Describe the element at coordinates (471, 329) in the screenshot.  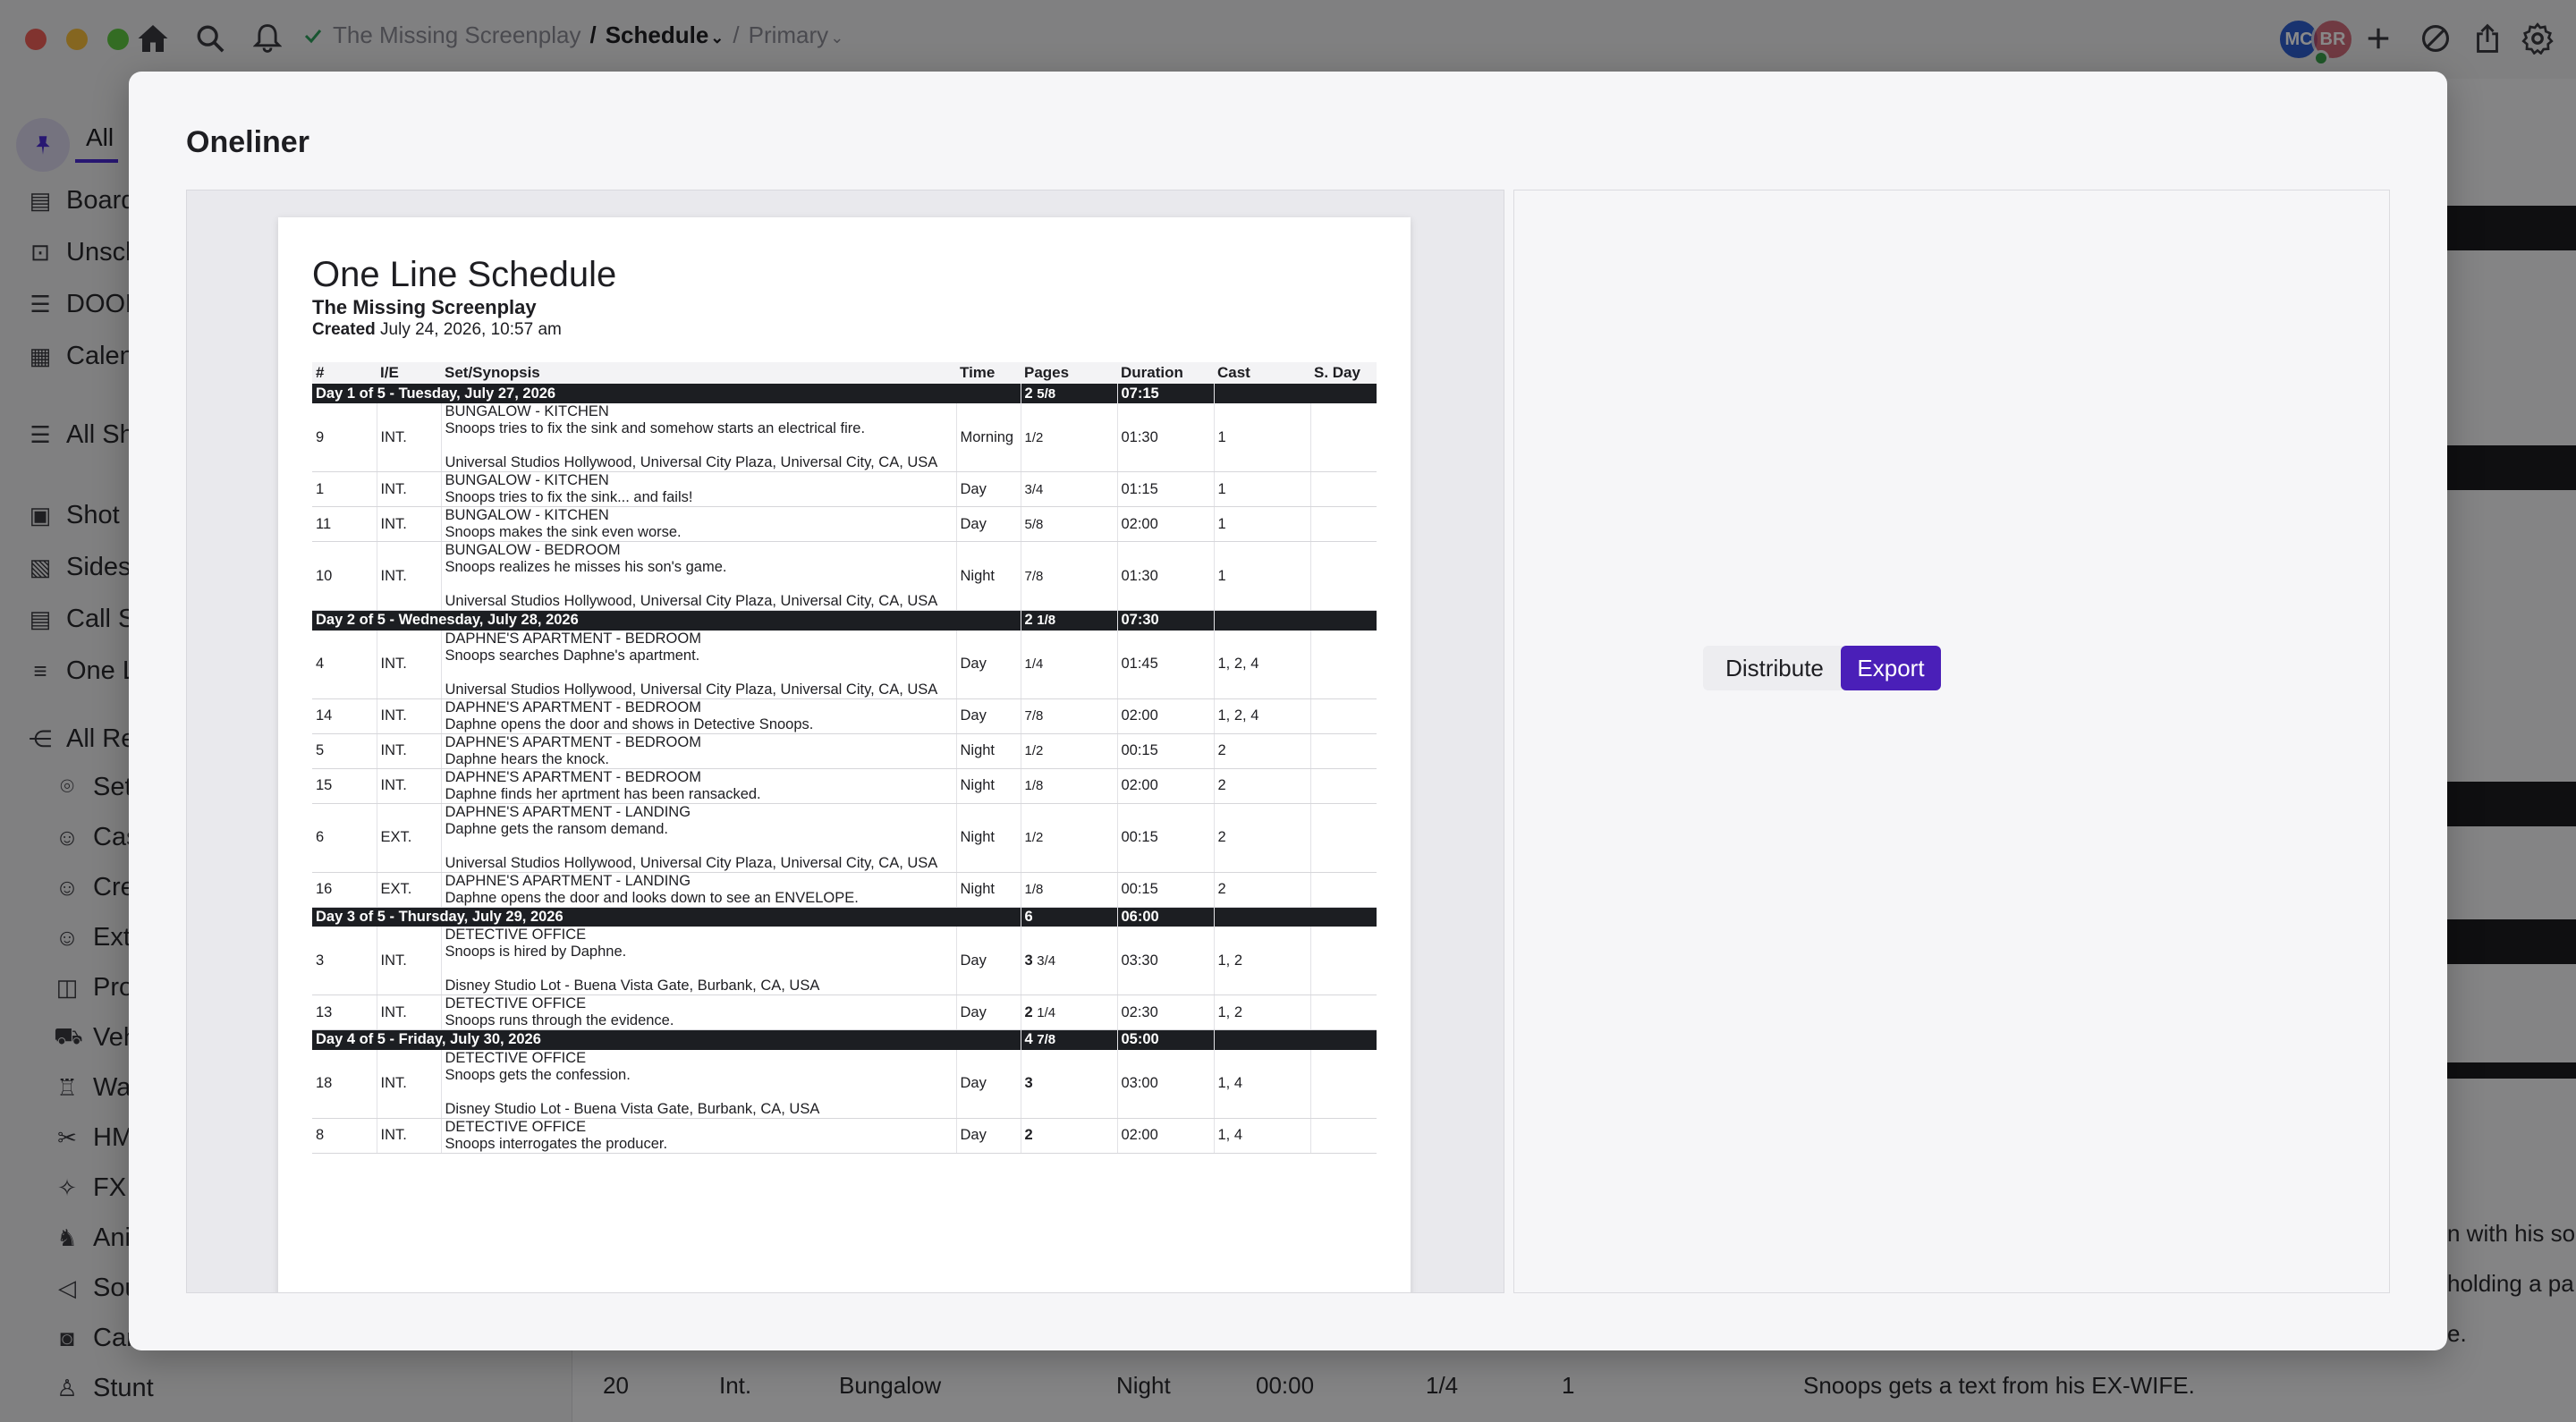
I see `created-value: July 24, 2026, 10:57 am` at that location.